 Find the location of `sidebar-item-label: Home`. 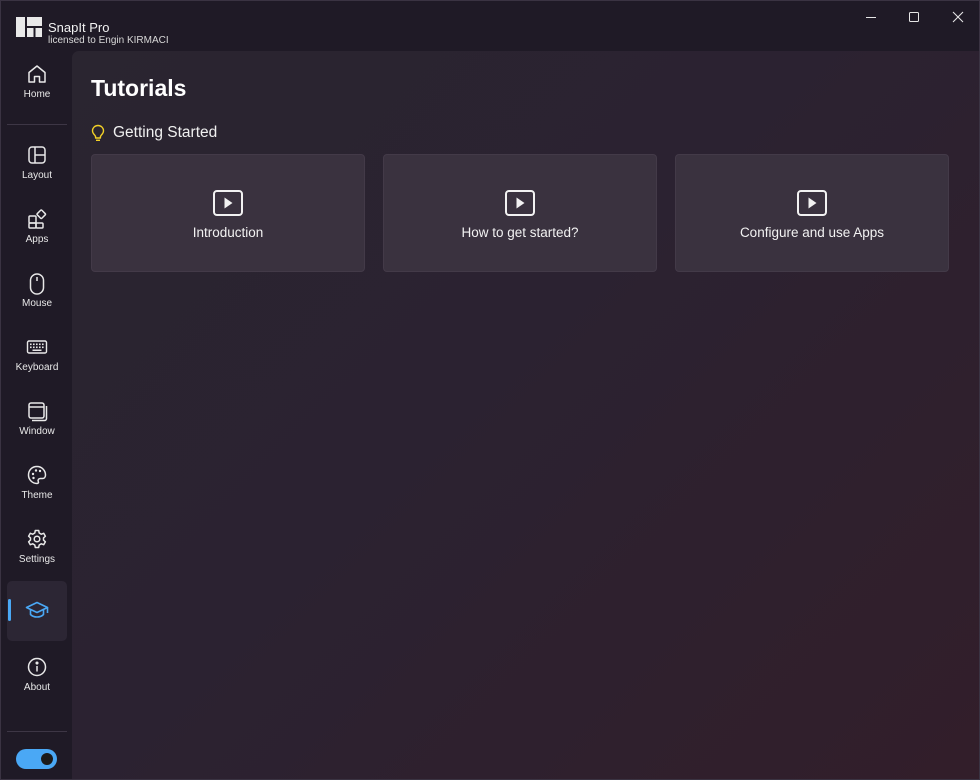

sidebar-item-label: Home is located at coordinates (37, 94).